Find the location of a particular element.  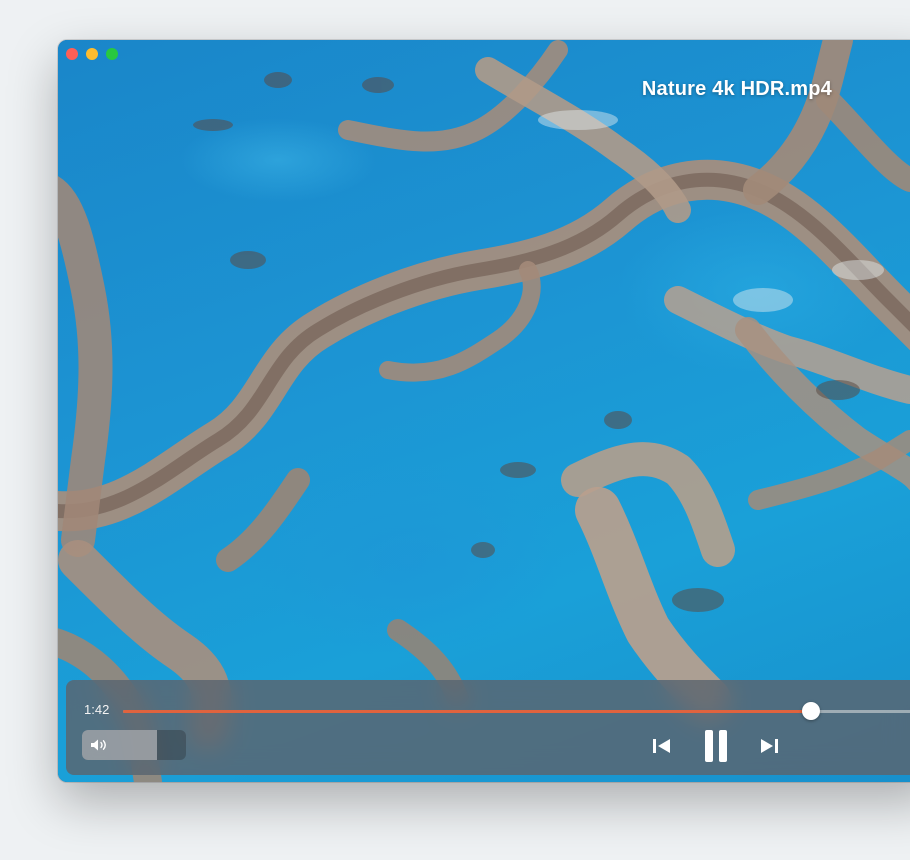

speaker-icon is located at coordinates (98, 745).